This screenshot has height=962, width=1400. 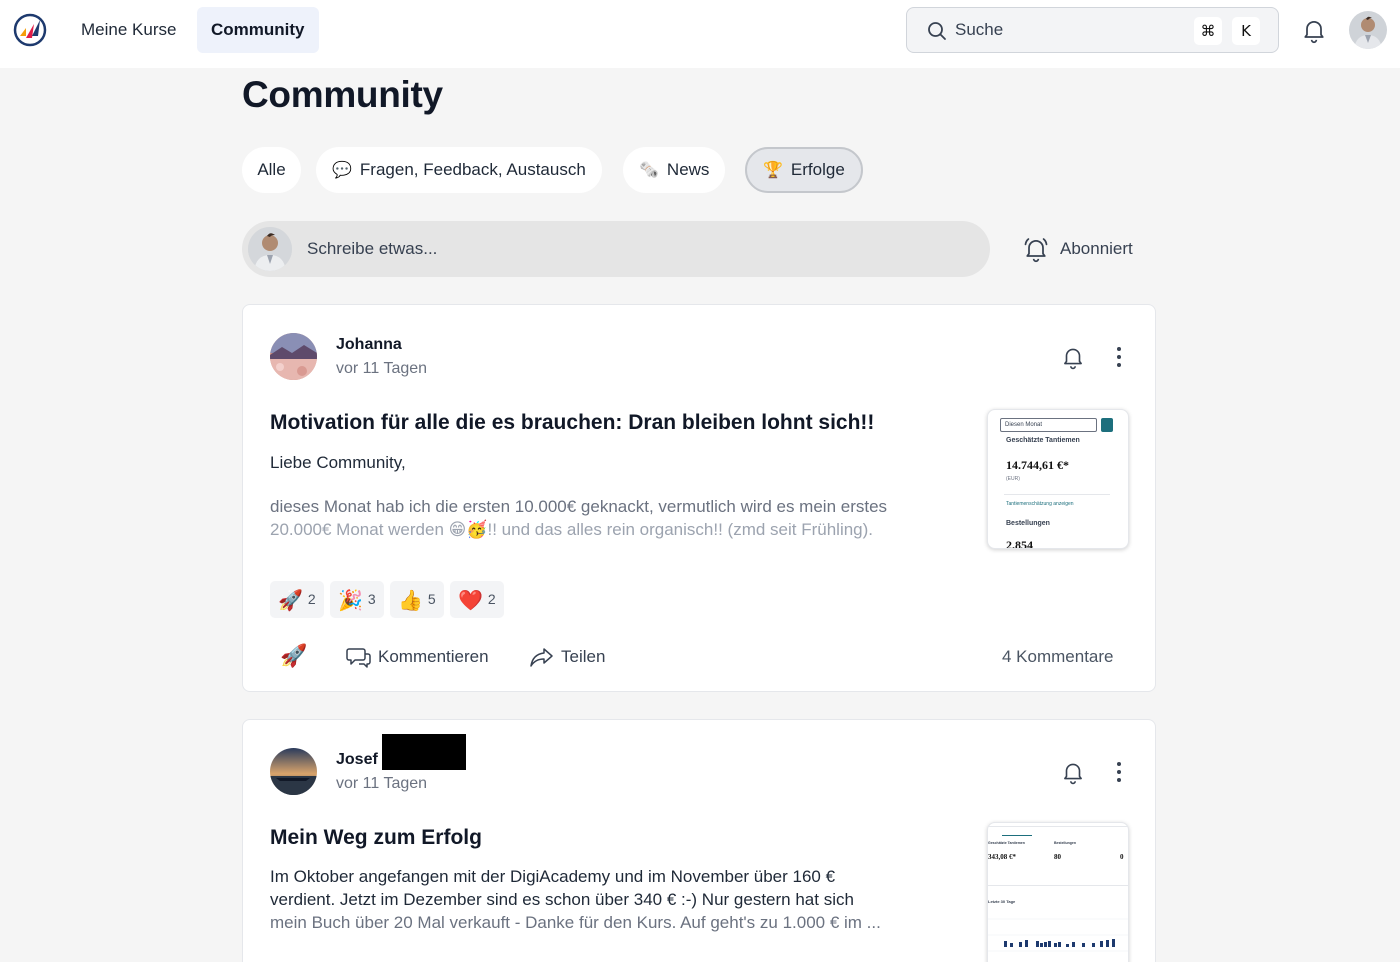 I want to click on thumb-metric1-value: 343,08 €*, so click(x=1002, y=857).